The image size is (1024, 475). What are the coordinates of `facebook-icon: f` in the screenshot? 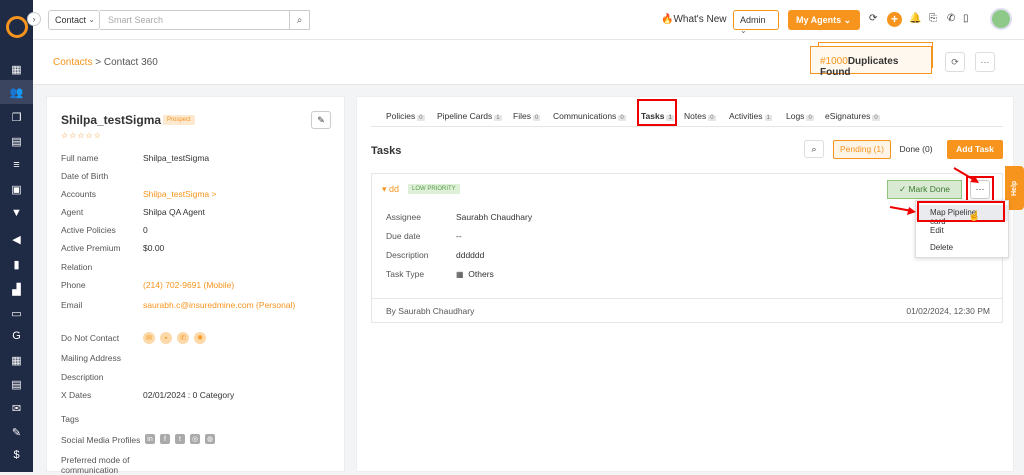 It's located at (165, 439).